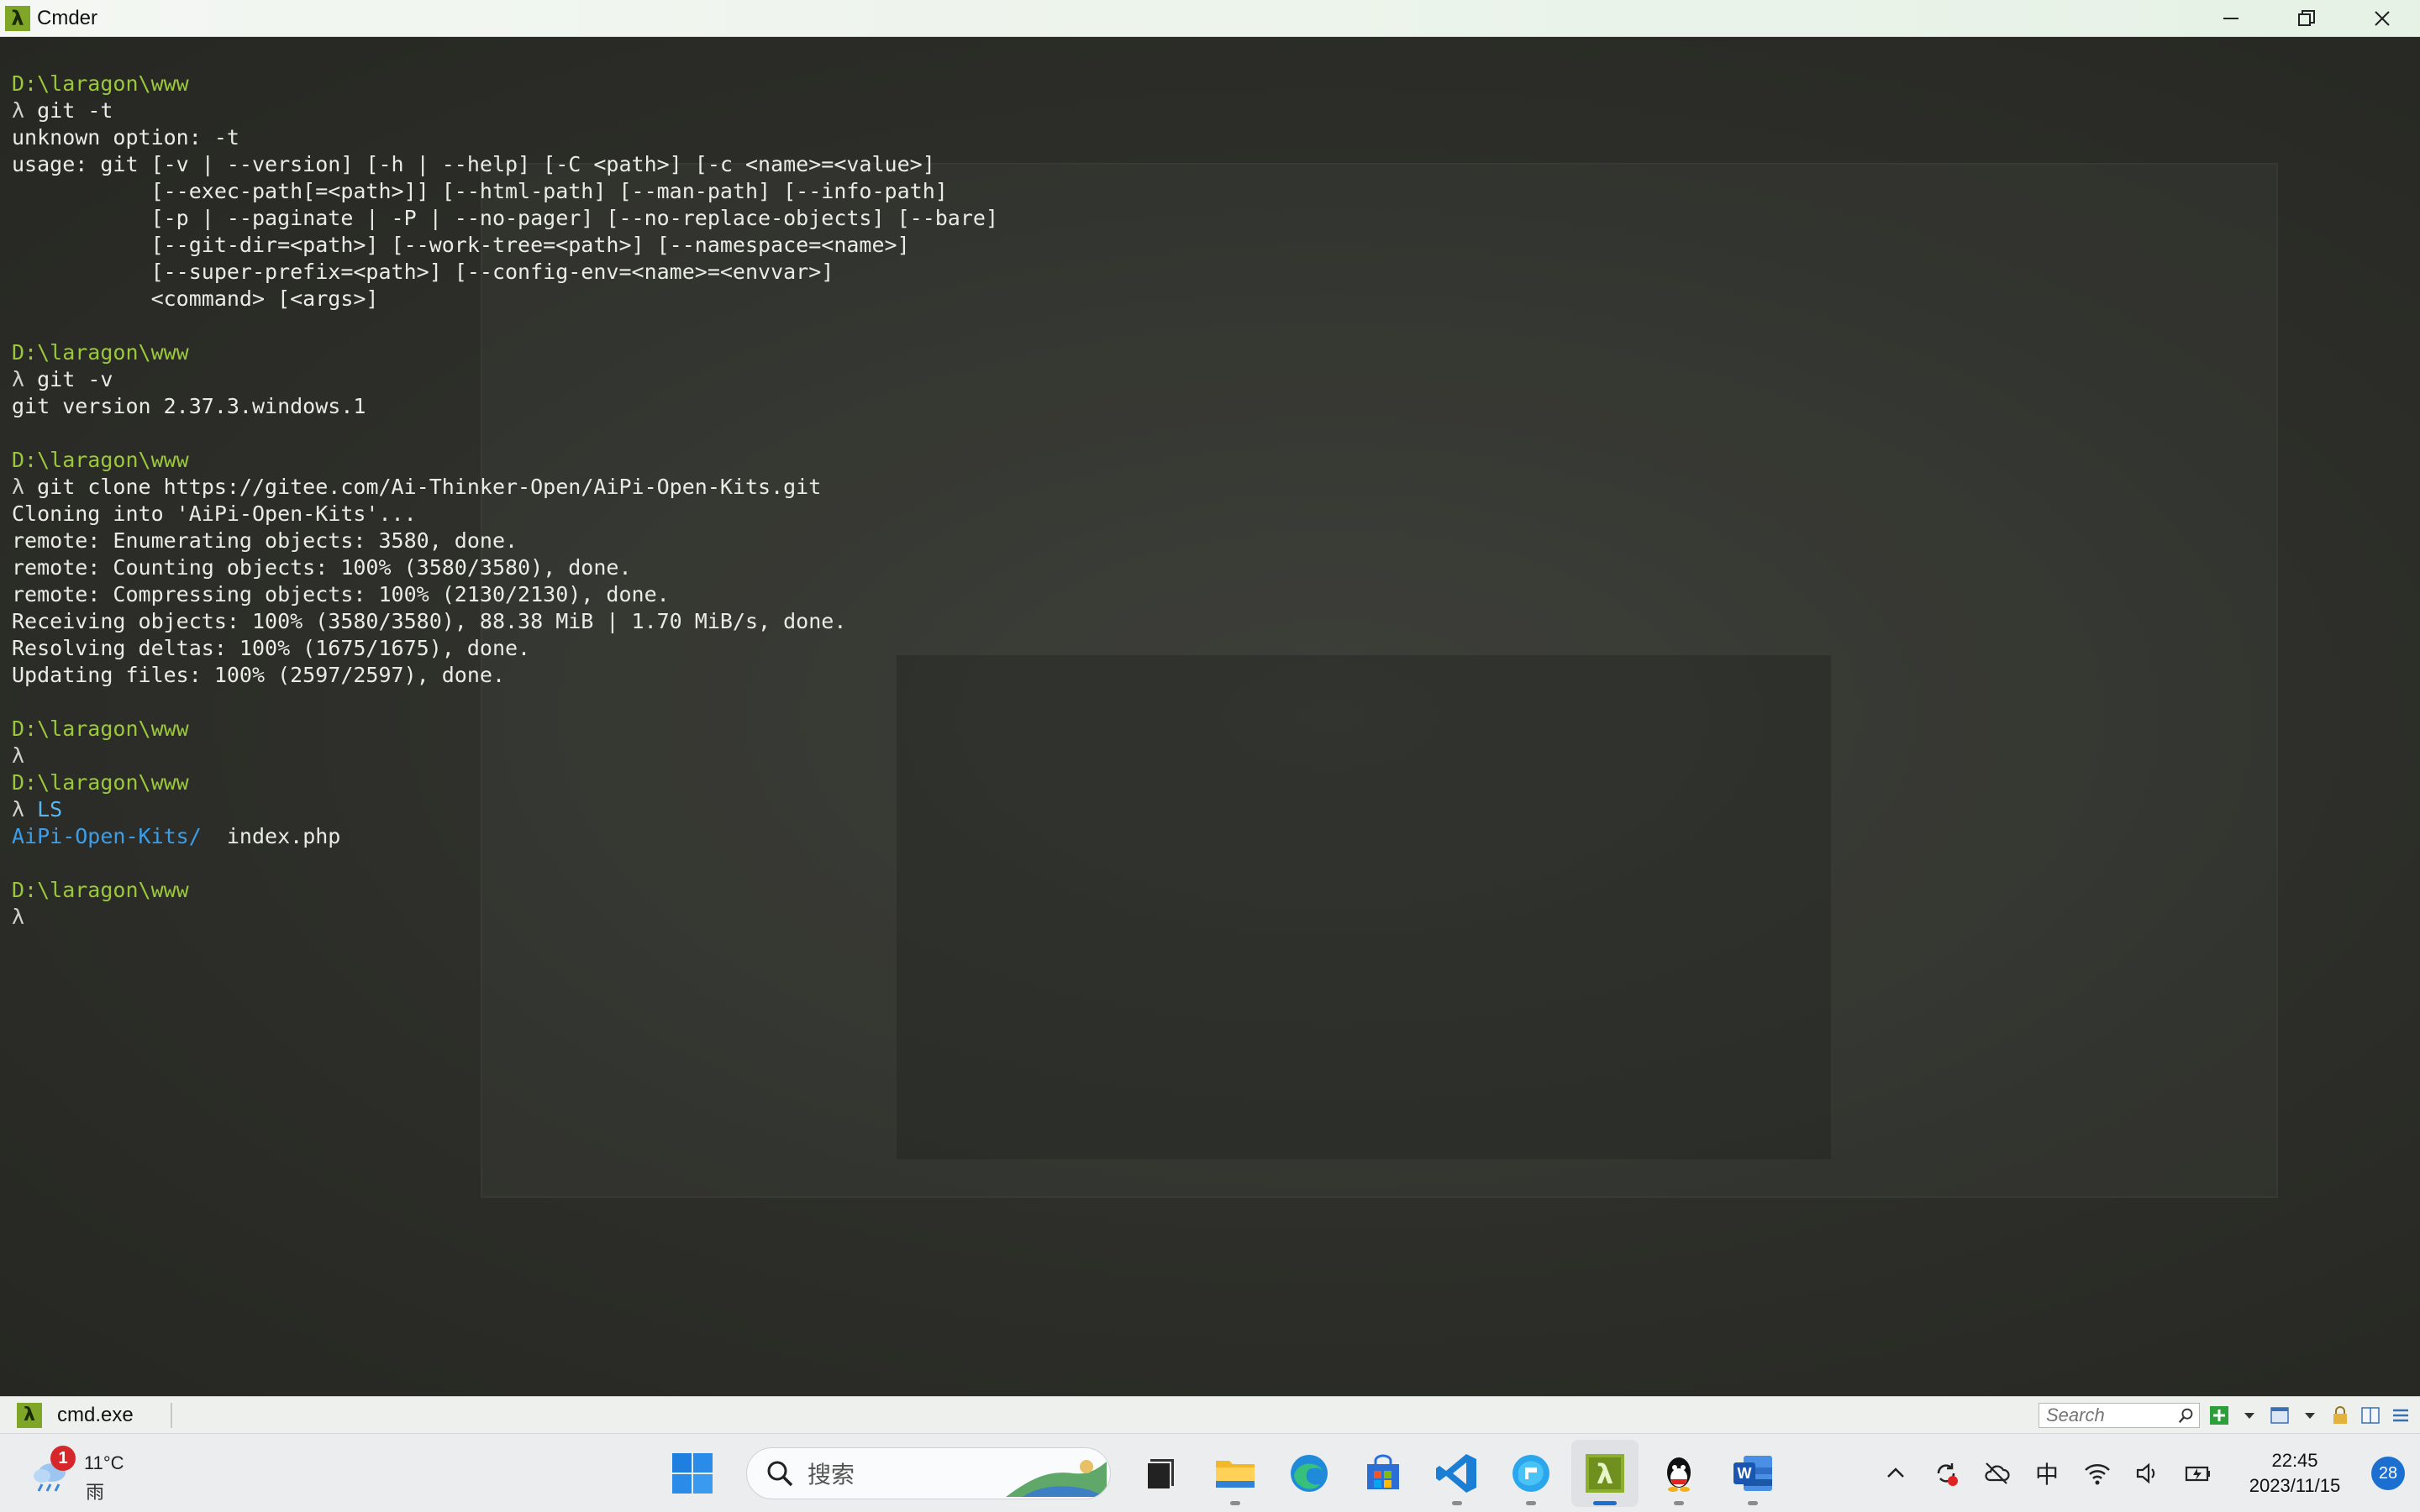 The image size is (2420, 1512). I want to click on taskbar-clock: 22:45 2023/11/15, so click(2294, 1473).